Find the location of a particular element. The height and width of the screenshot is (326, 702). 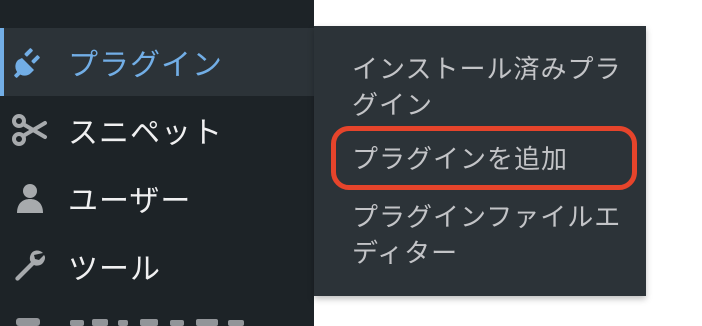

sidebar-top-strip is located at coordinates (157, 14).